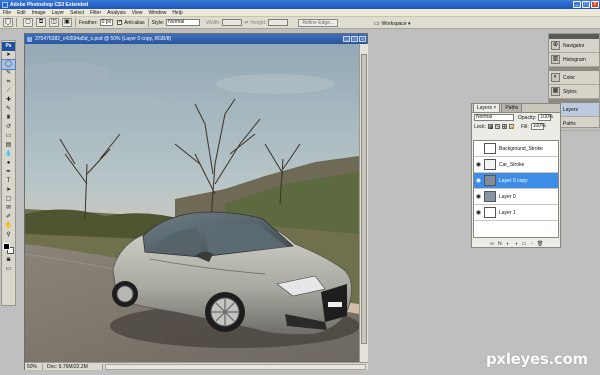  Describe the element at coordinates (354, 39) in the screenshot. I see `doc-maximize-button: □` at that location.